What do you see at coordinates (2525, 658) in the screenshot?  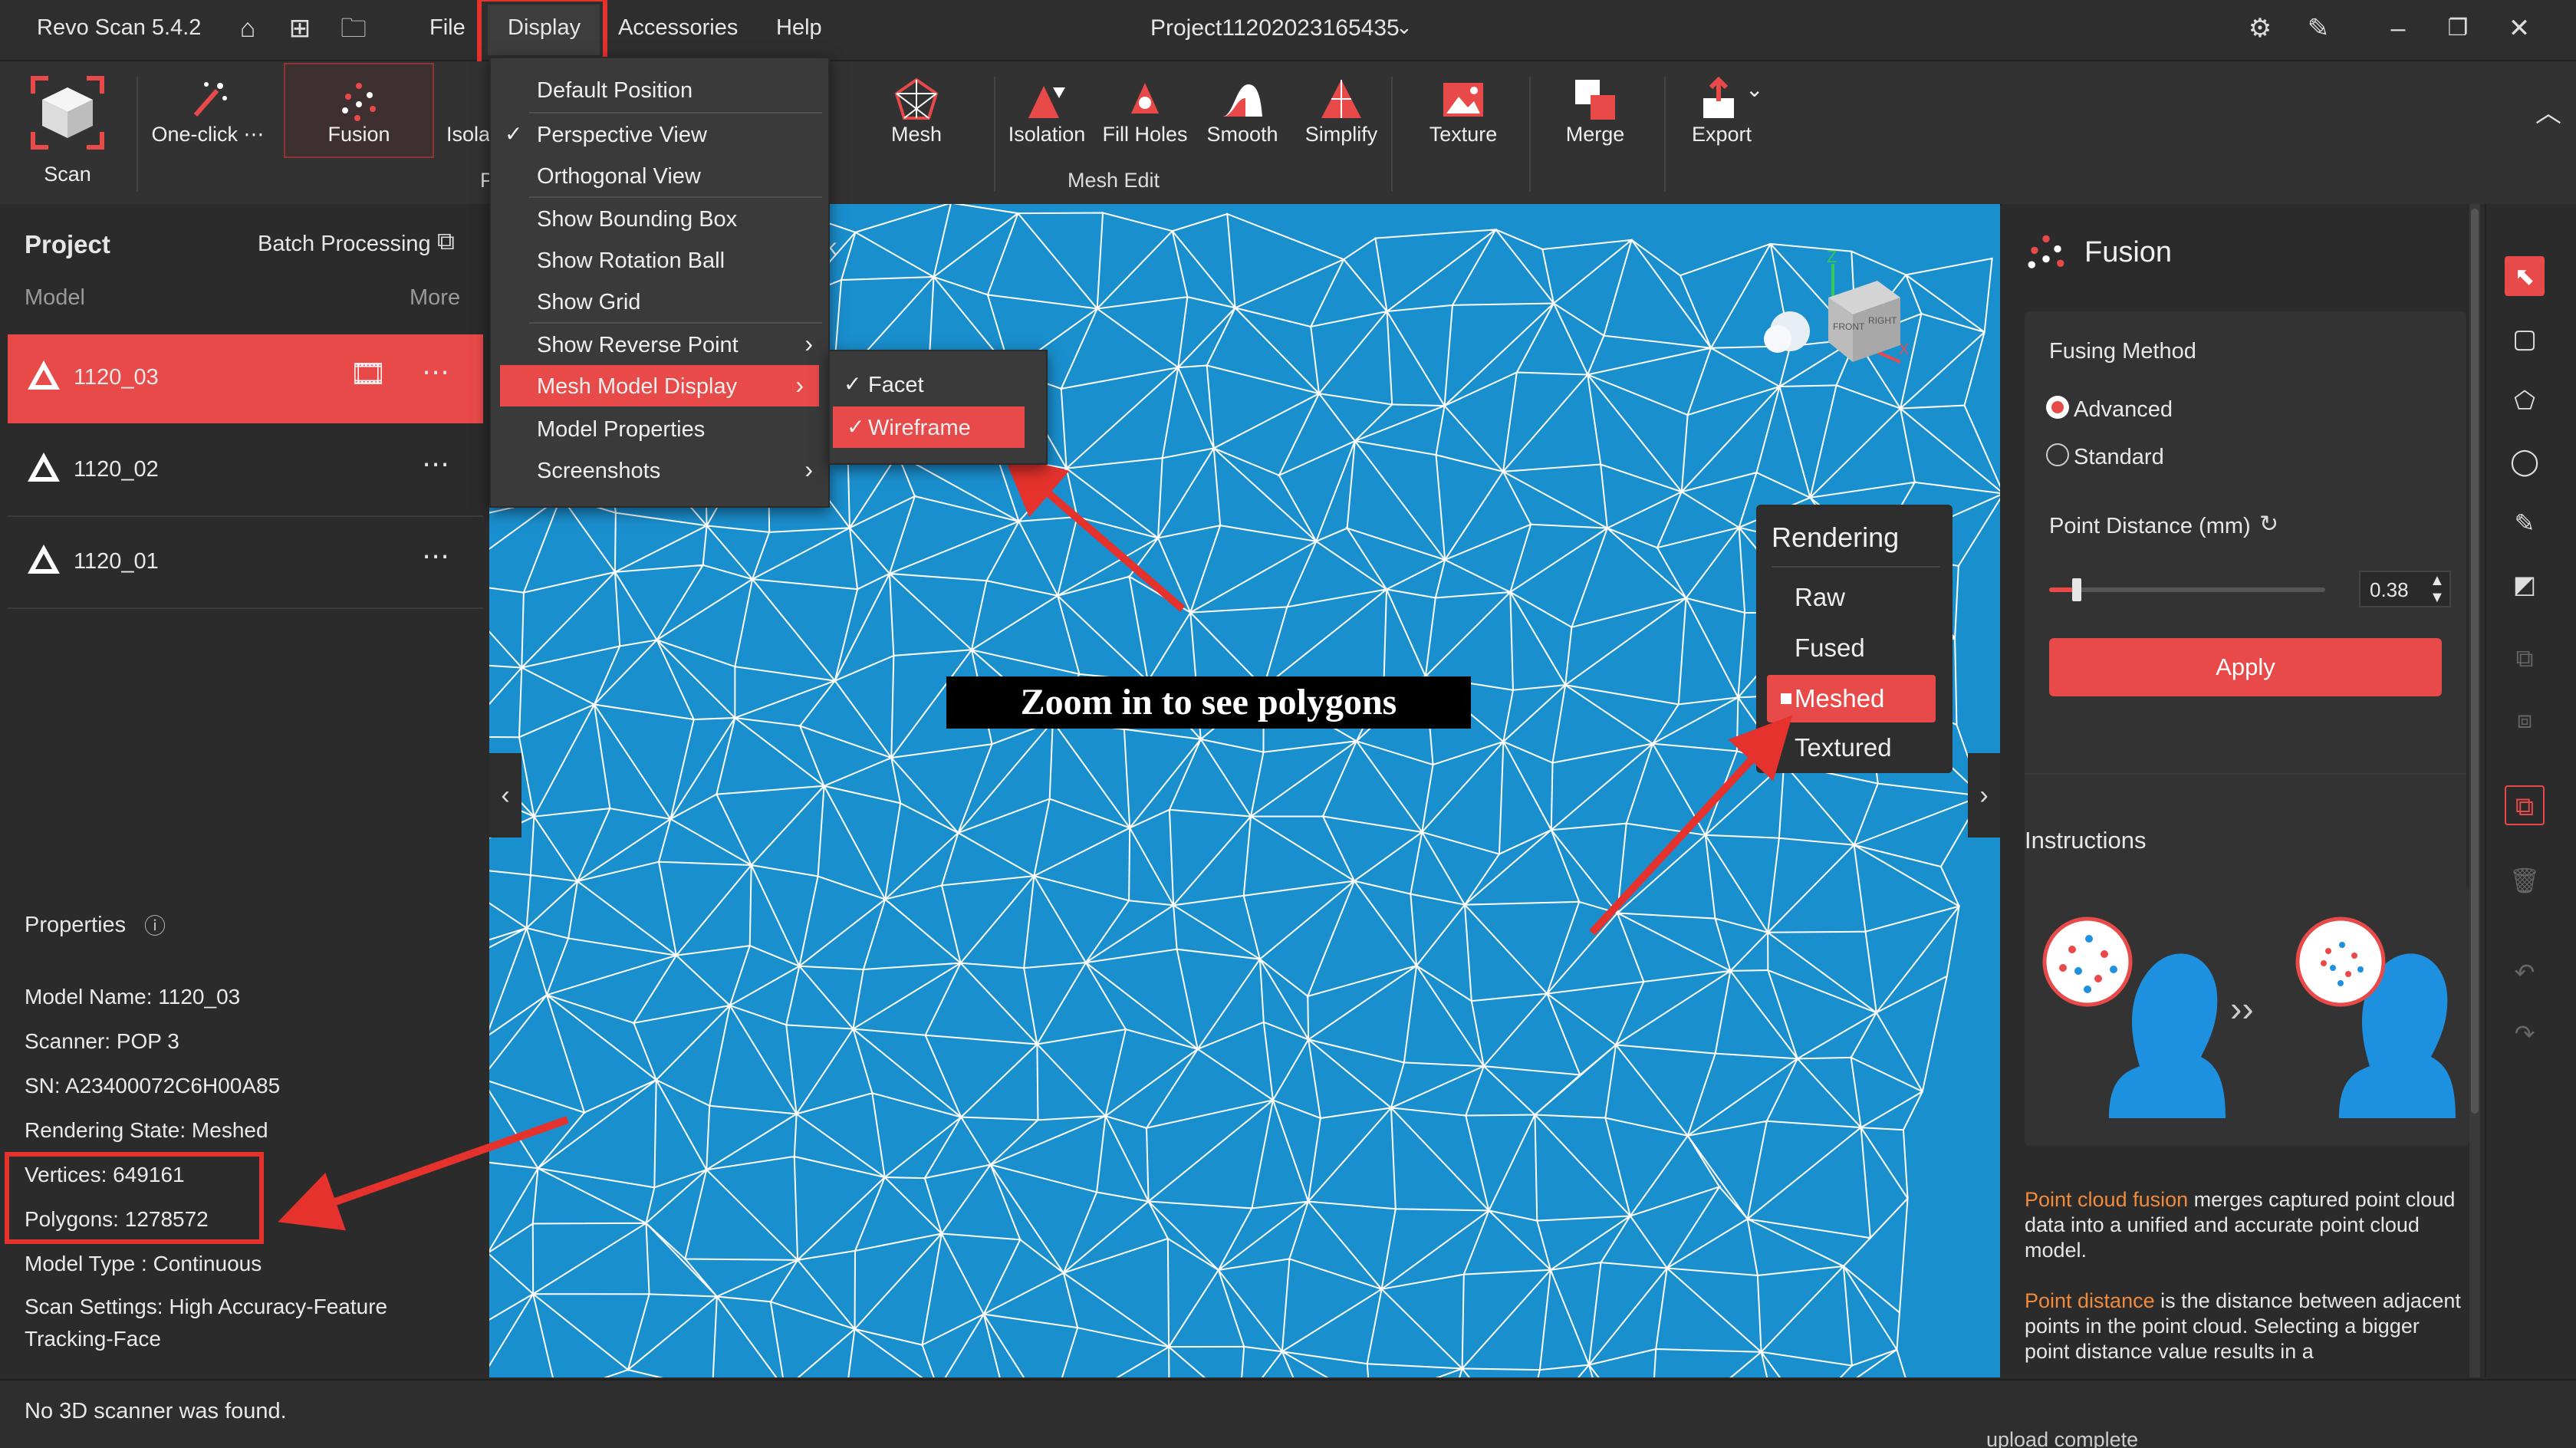 I see `invert-select-icon: ⧉` at bounding box center [2525, 658].